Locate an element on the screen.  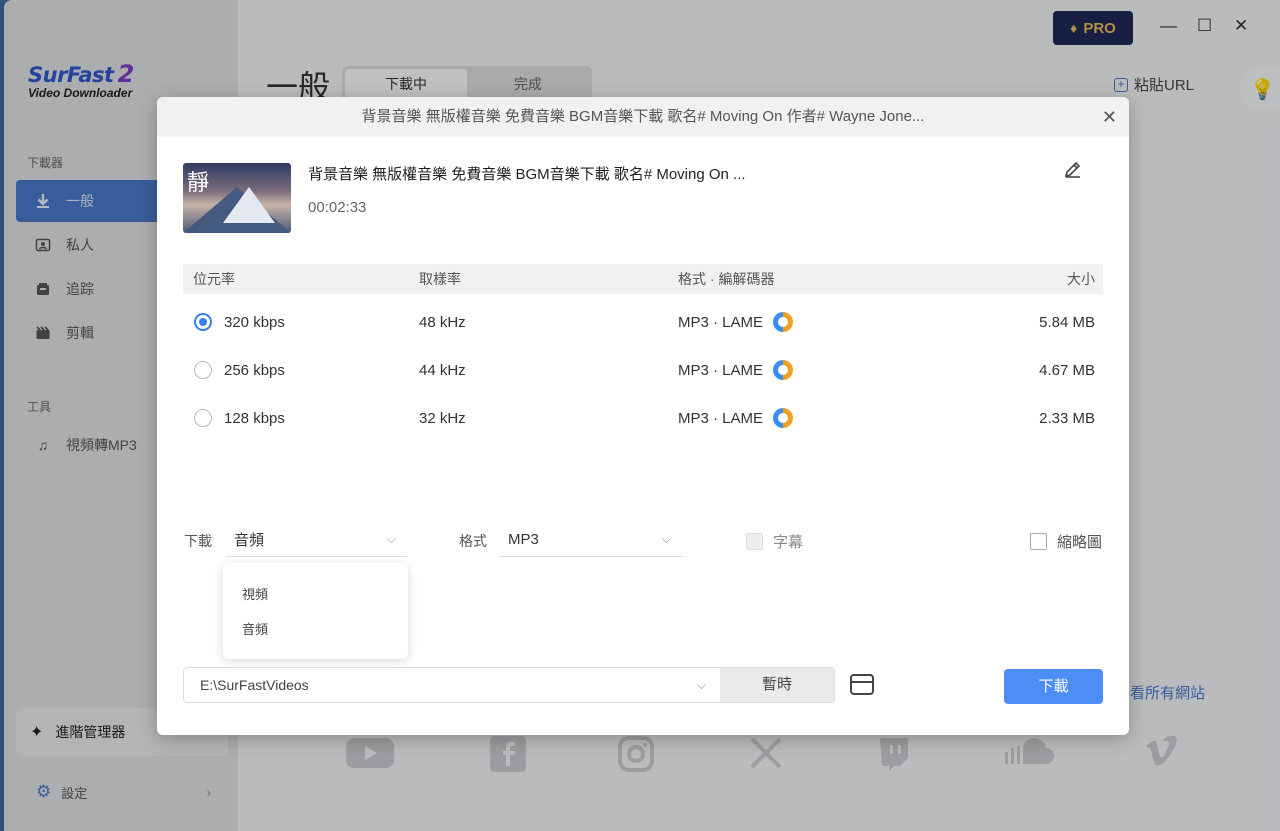
download-type-select: 音頻 ⌵ is located at coordinates (317, 540).